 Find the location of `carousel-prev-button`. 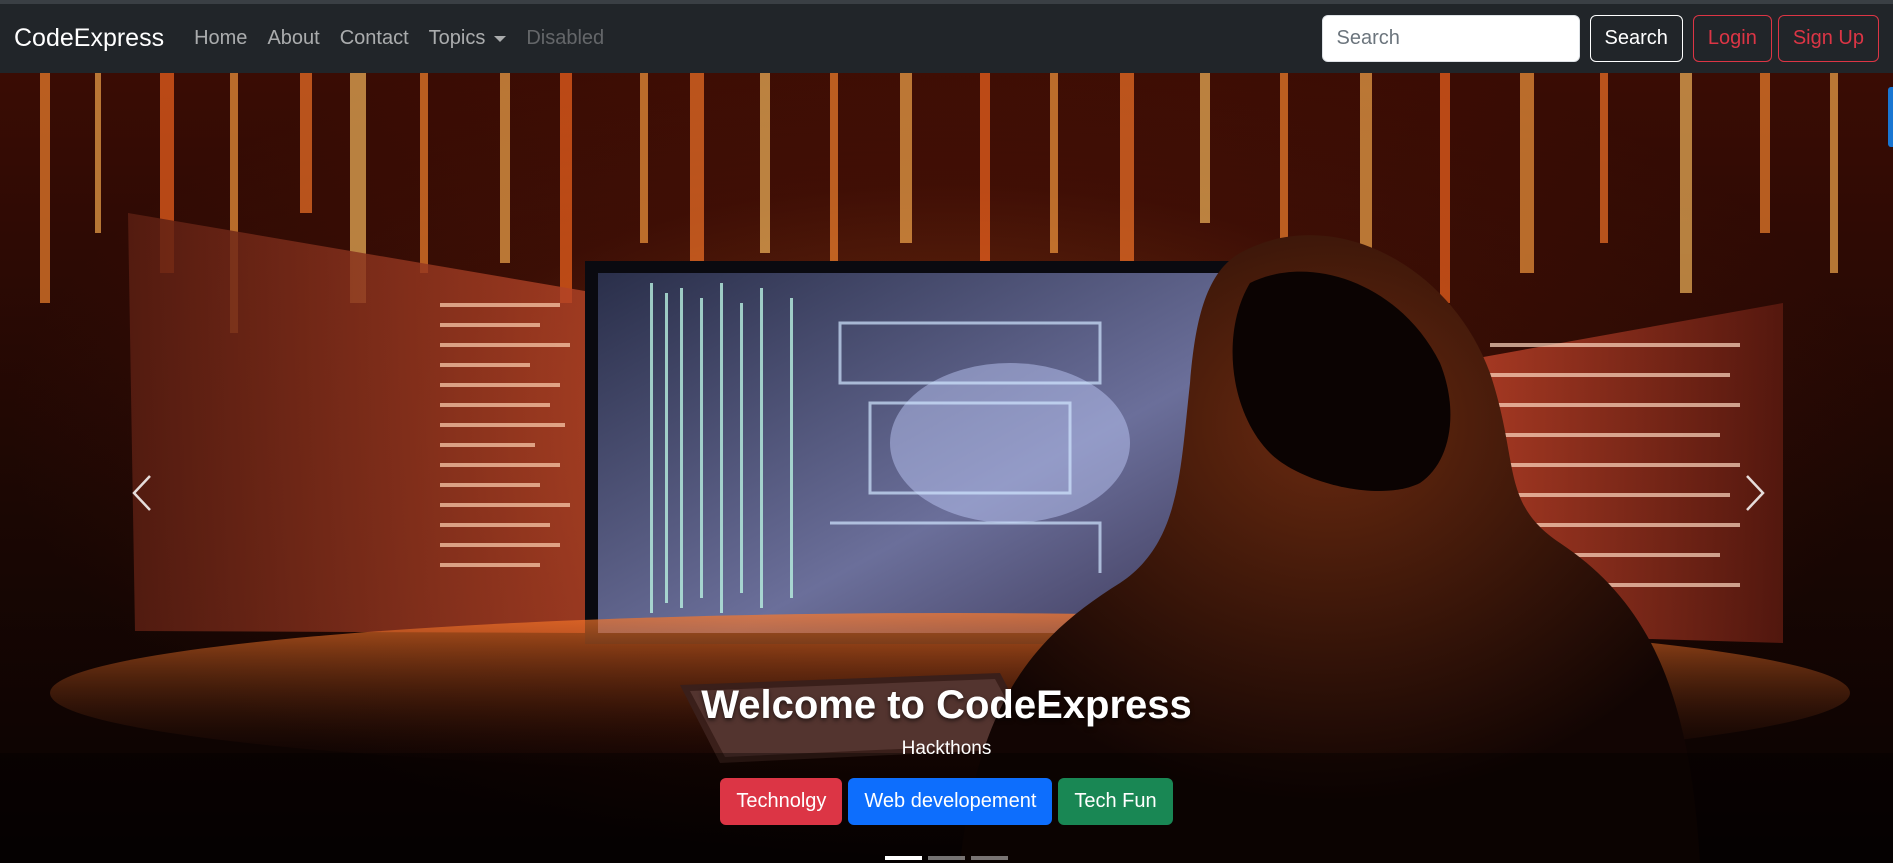

carousel-prev-button is located at coordinates (142, 493).